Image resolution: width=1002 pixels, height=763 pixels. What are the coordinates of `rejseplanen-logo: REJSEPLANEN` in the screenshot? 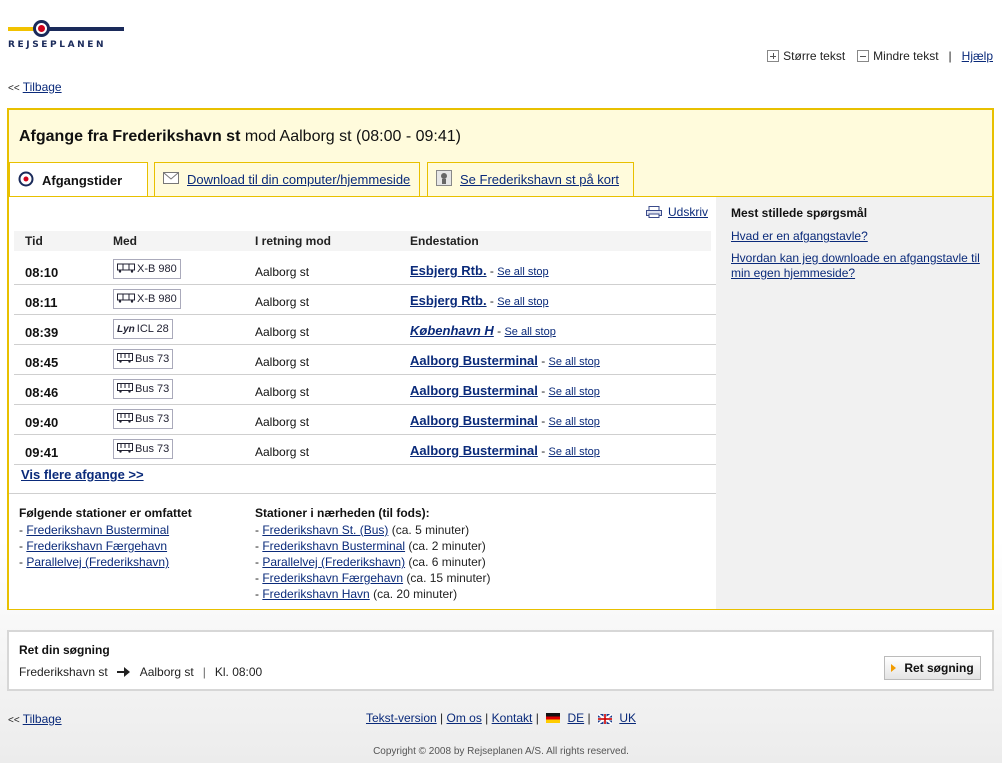 It's located at (67, 35).